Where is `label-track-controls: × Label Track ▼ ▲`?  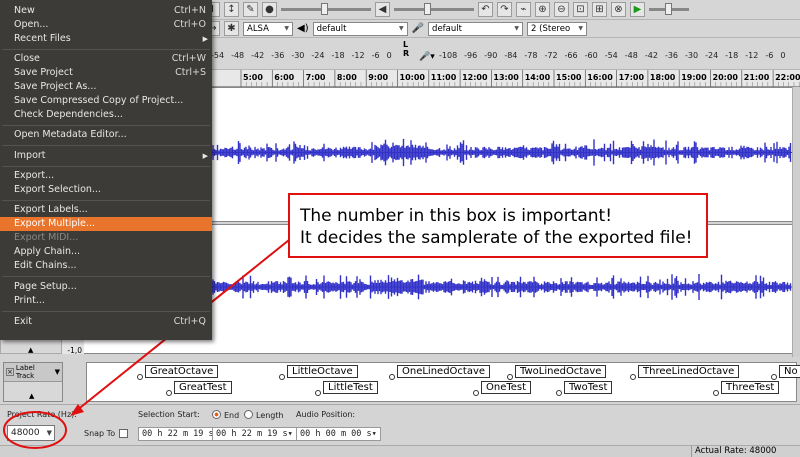 label-track-controls: × Label Track ▼ ▲ is located at coordinates (33, 382).